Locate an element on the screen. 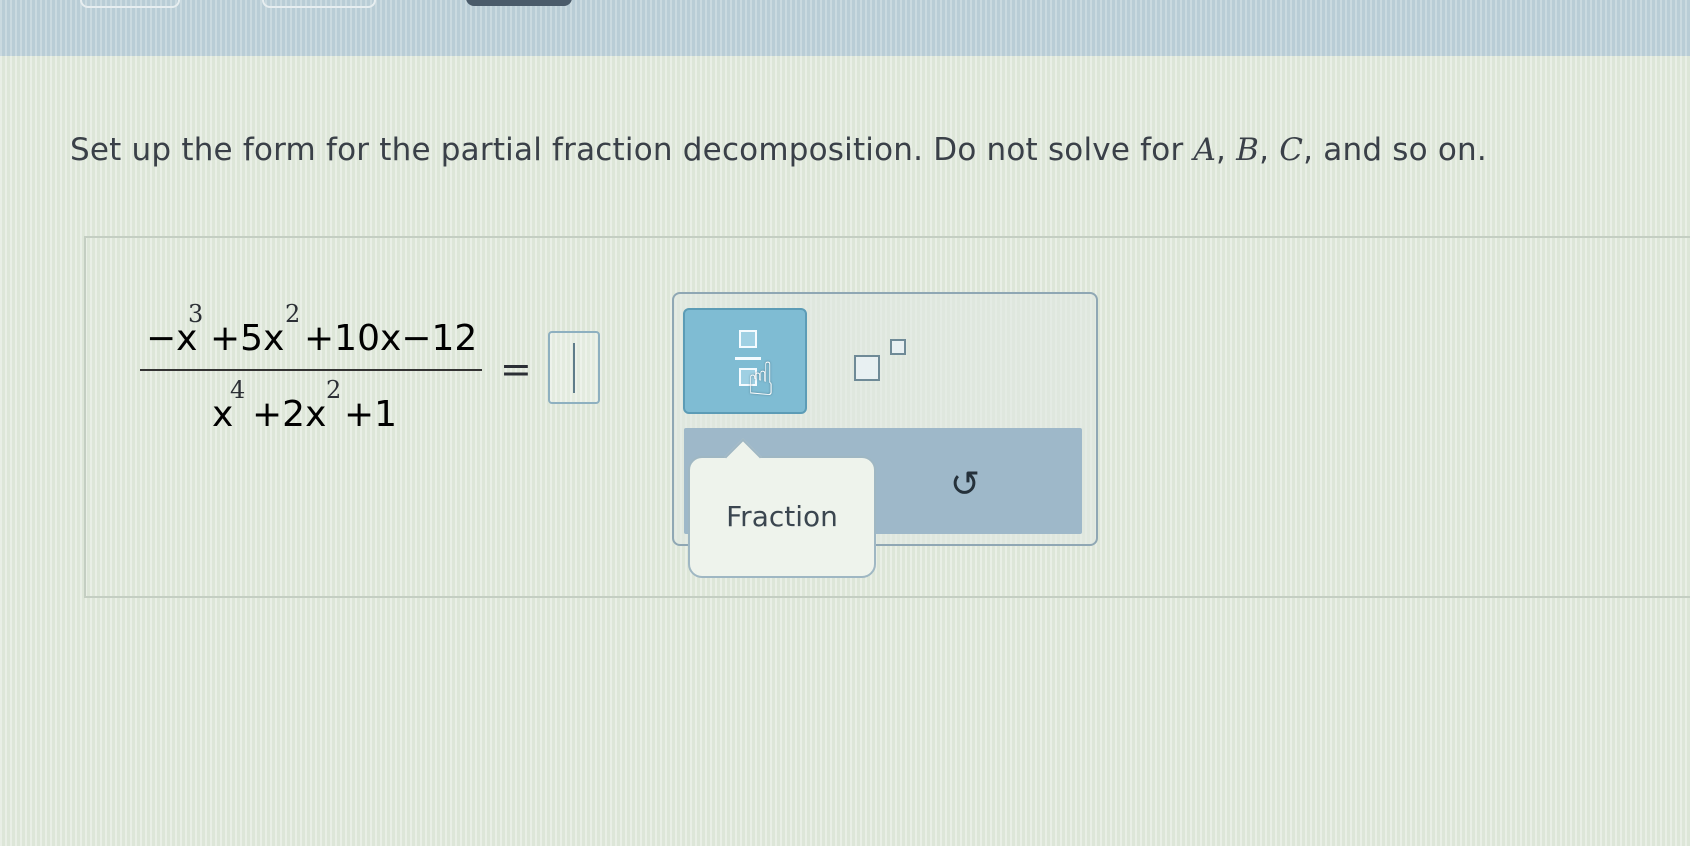 The width and height of the screenshot is (1690, 846). answer-input is located at coordinates (574, 367).